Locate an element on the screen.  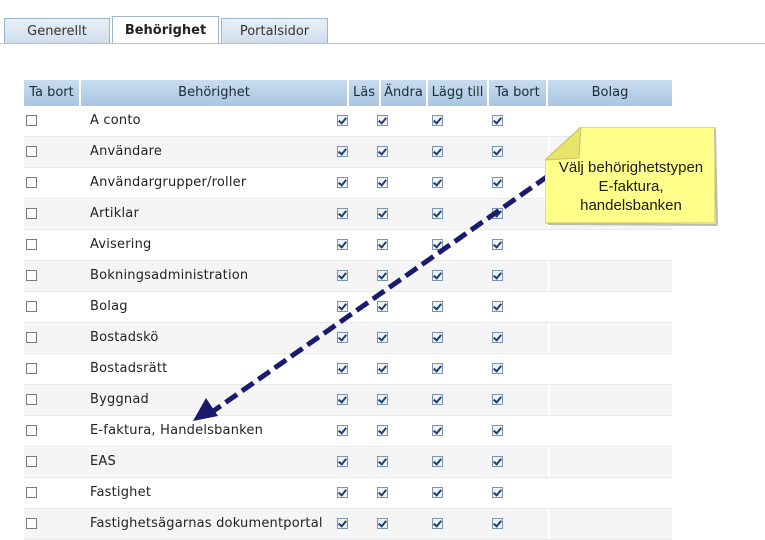
tab-portalsidor: Portalsidor is located at coordinates (274, 30).